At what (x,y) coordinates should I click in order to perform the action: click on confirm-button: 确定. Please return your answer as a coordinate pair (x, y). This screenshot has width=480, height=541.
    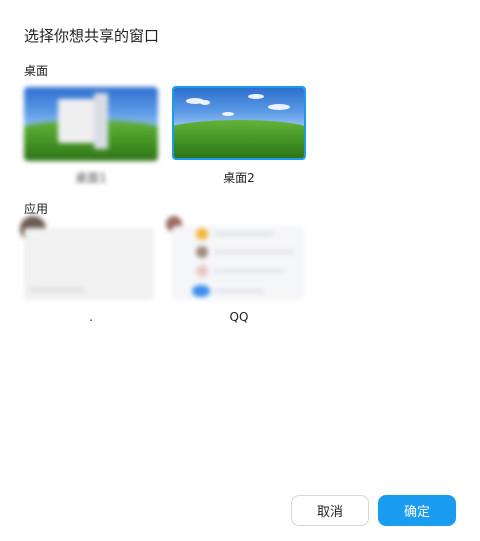
    Looking at the image, I should click on (417, 510).